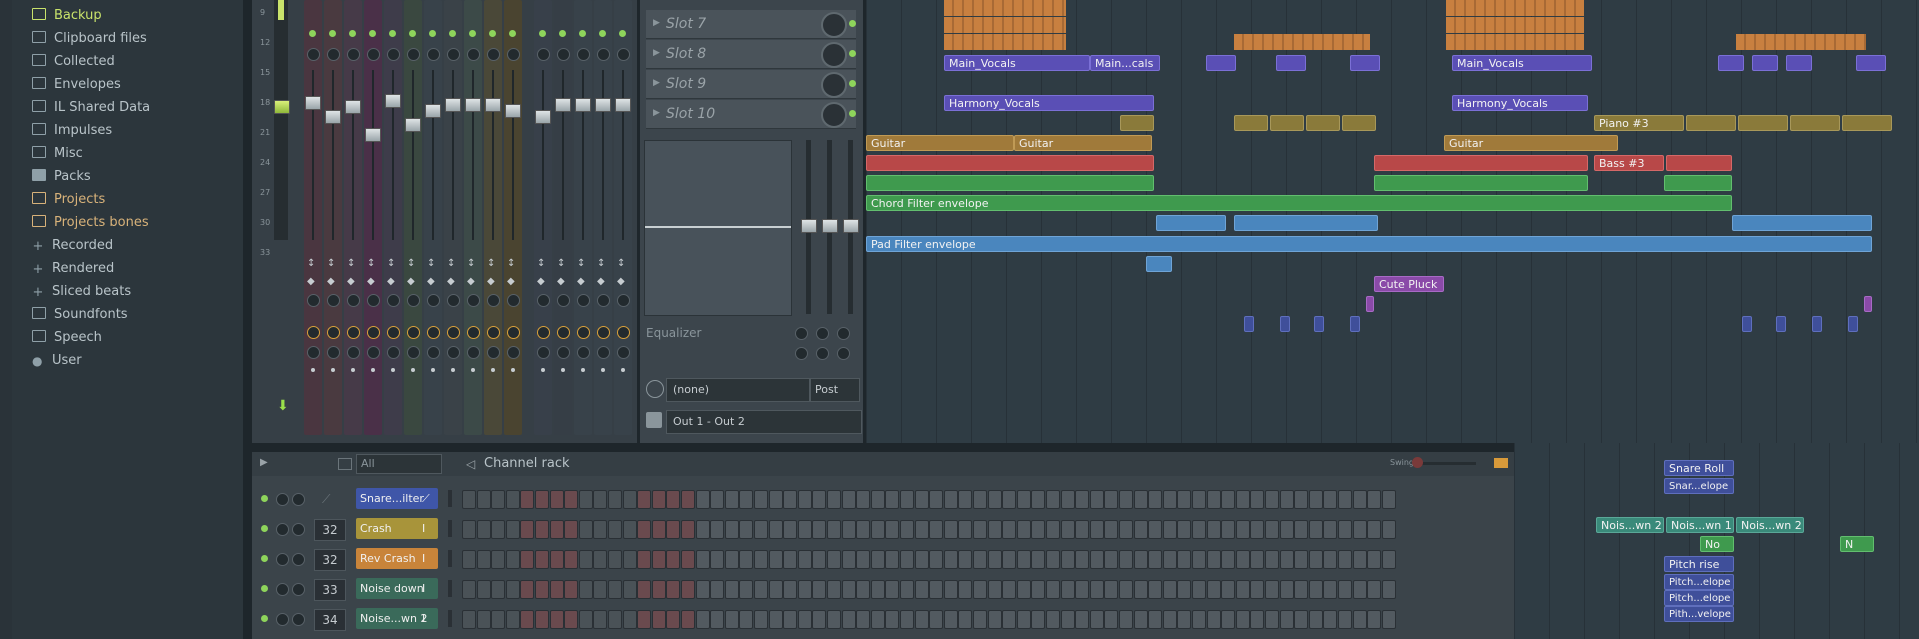  What do you see at coordinates (852, 23) in the screenshot?
I see `slot-enable-led` at bounding box center [852, 23].